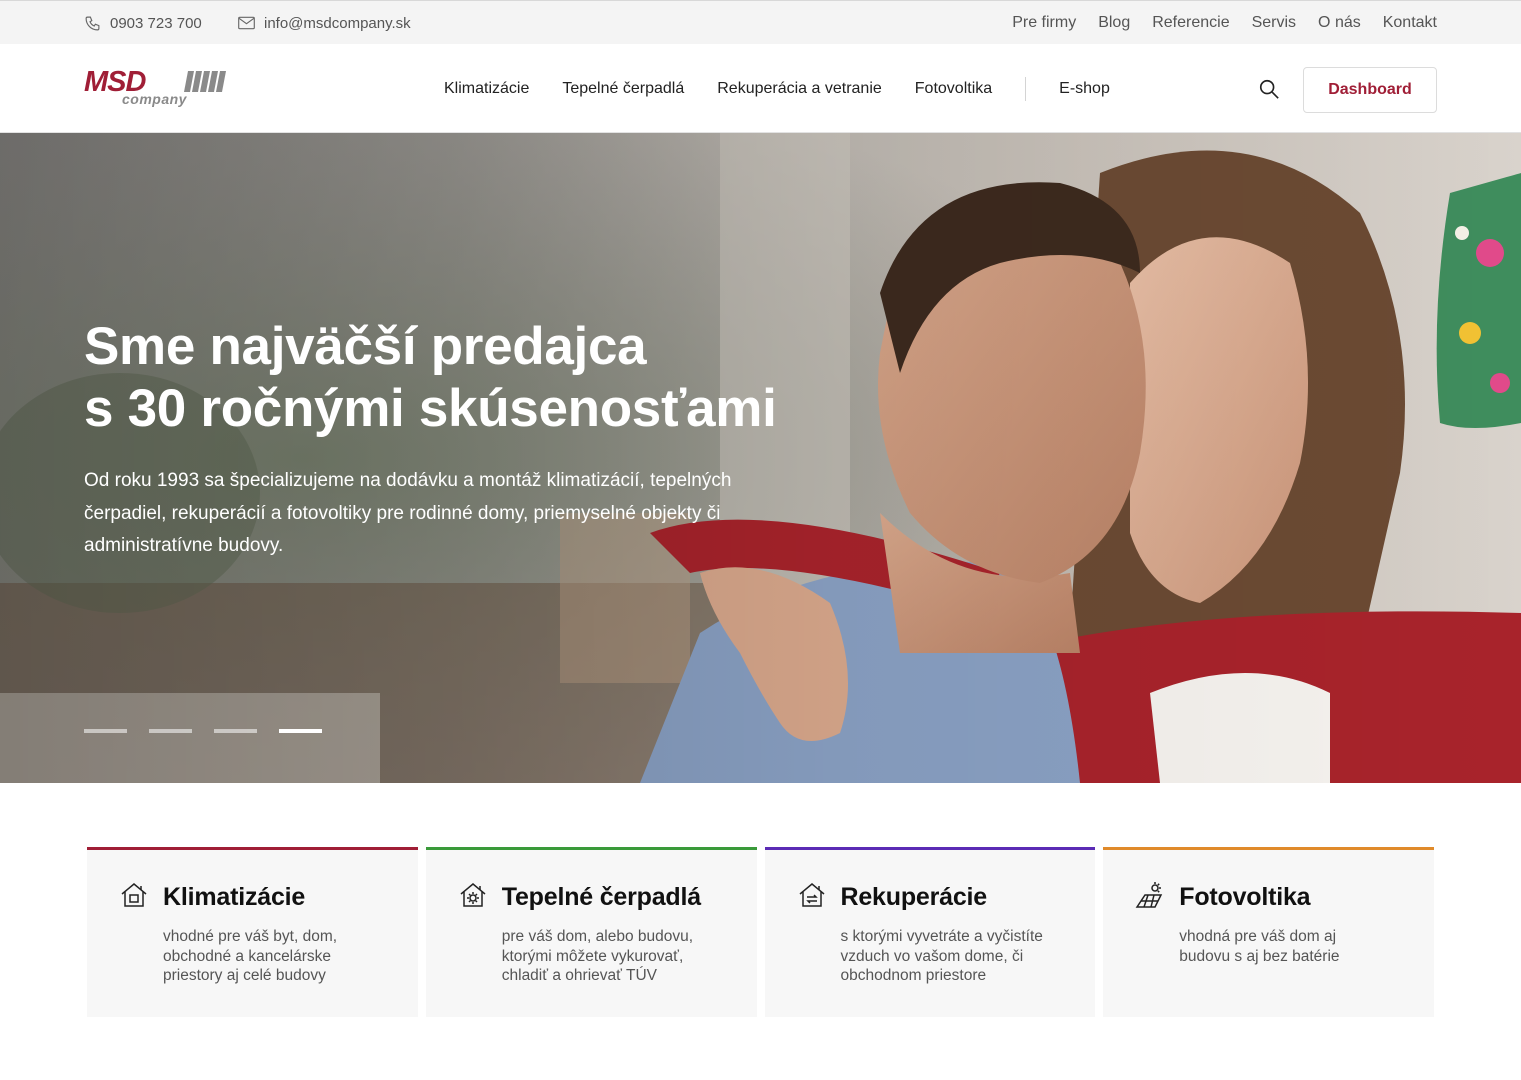  I want to click on solar-panel-icon, so click(1149, 895).